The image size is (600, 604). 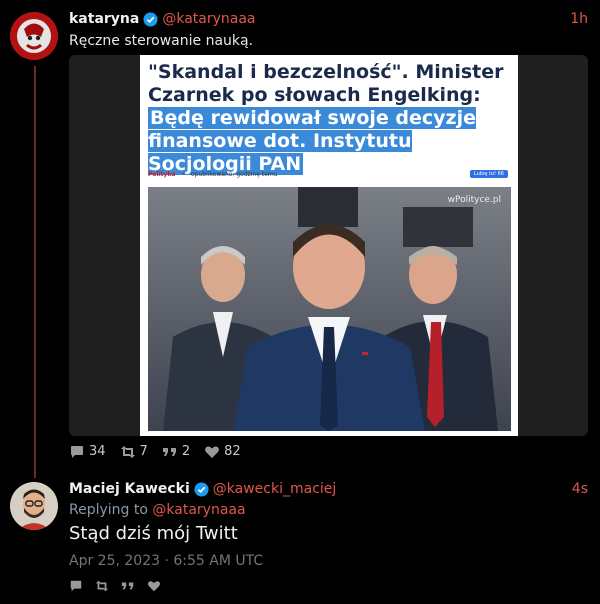 I want to click on article-source: Polityka, so click(x=162, y=174).